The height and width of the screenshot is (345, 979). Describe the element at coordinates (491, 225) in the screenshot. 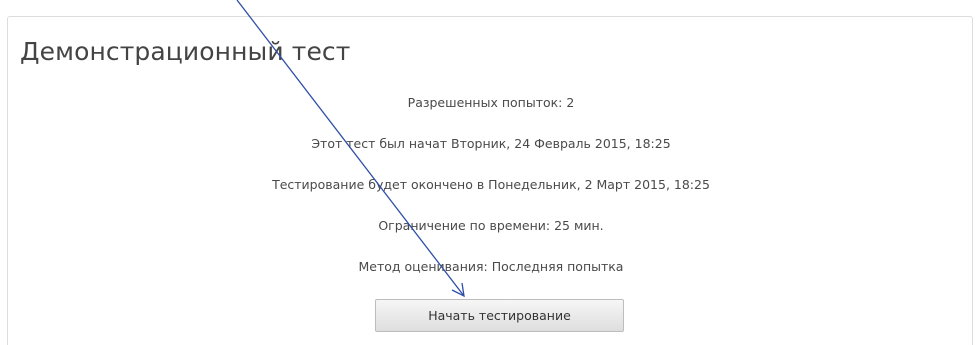

I see `time-limit-text: Ограничение по времени: 25 мин.` at that location.